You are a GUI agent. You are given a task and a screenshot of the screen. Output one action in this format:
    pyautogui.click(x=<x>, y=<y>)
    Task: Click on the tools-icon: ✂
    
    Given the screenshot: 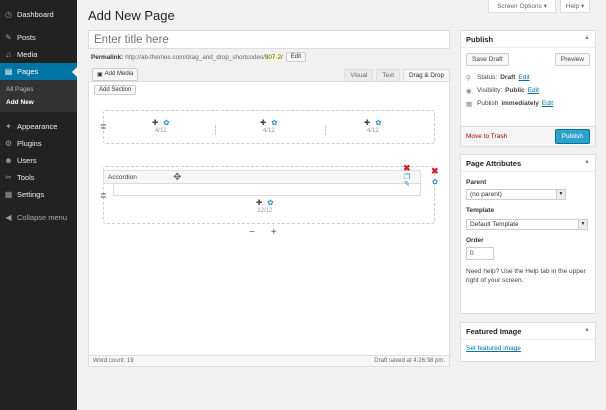 What is the action you would take?
    pyautogui.click(x=8, y=177)
    